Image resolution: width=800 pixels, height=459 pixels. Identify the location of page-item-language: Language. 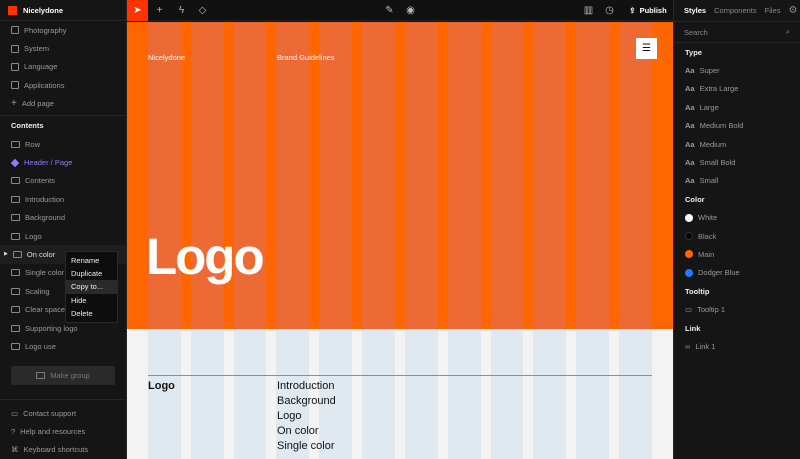
(63, 67).